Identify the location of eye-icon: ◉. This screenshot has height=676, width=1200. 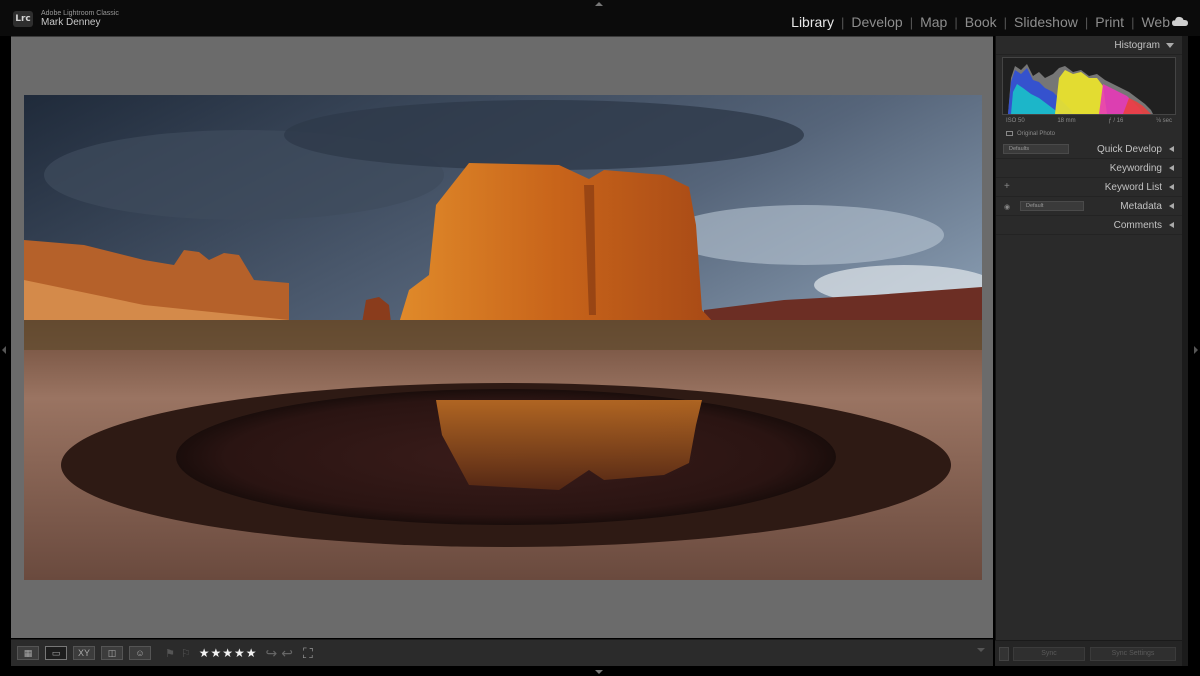
(1007, 207).